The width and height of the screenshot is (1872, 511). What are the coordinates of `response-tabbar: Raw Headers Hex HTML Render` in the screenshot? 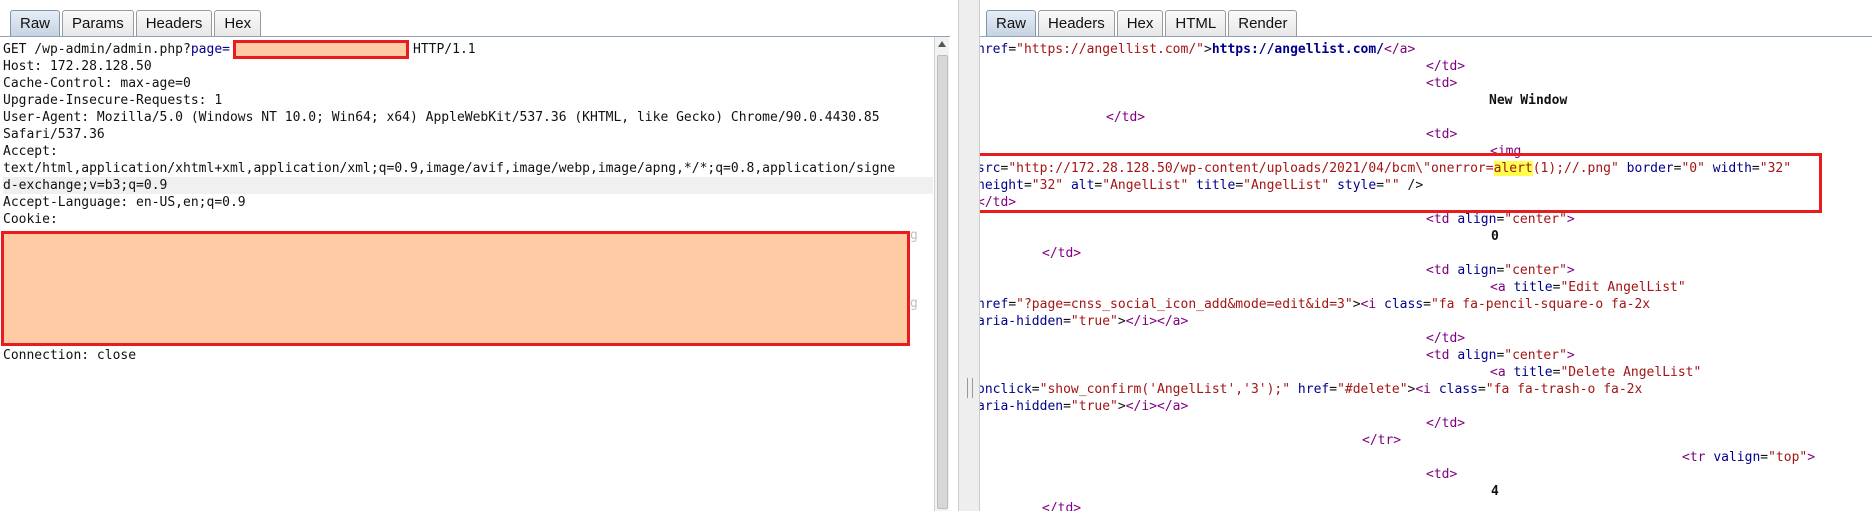 It's located at (1142, 23).